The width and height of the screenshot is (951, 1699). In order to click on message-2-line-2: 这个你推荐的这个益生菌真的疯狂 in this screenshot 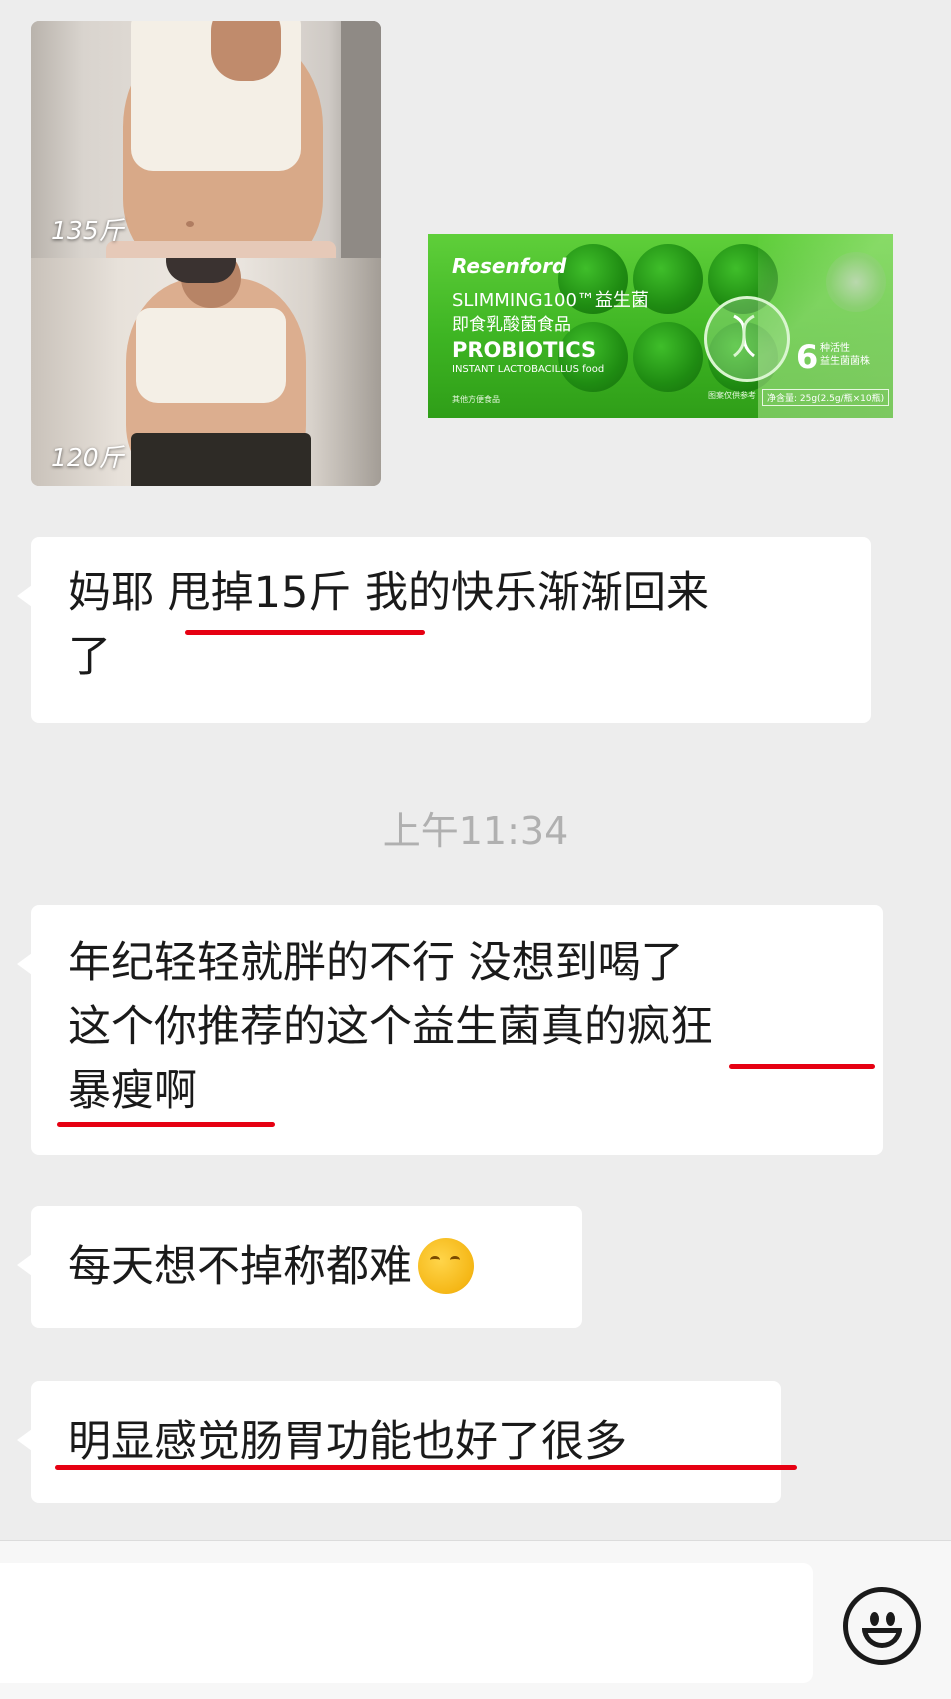, I will do `click(390, 1027)`.